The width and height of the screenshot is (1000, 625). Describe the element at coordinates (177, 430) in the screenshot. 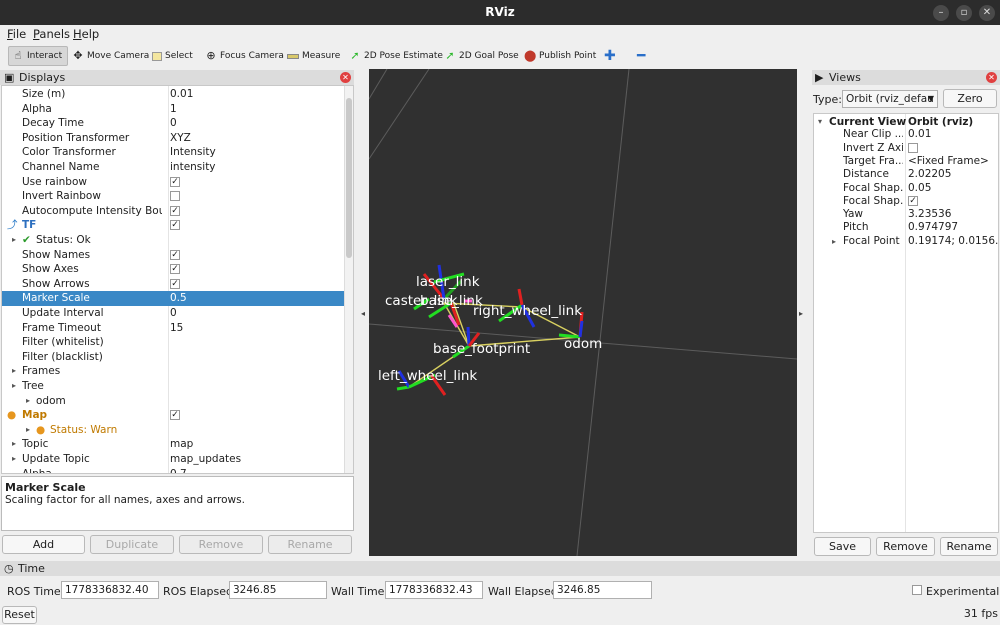

I see `display-property-row: ▸ Status: Warn ●` at that location.